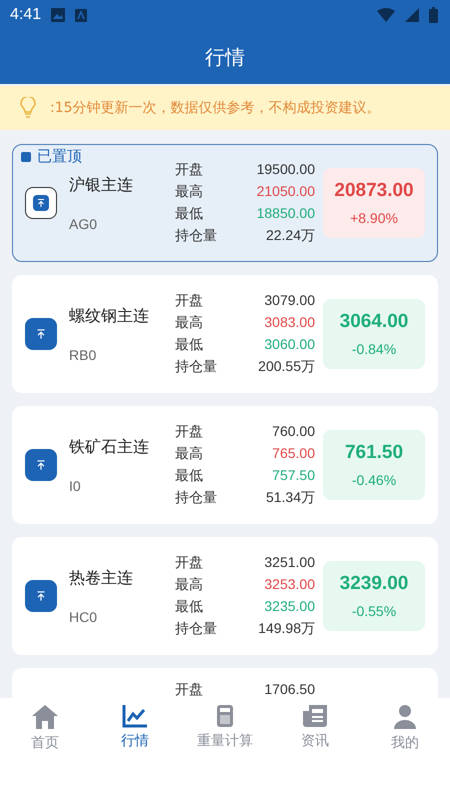 The width and height of the screenshot is (450, 800). Describe the element at coordinates (225, 683) in the screenshot. I see `quote-card: 开盘 1706.50` at that location.